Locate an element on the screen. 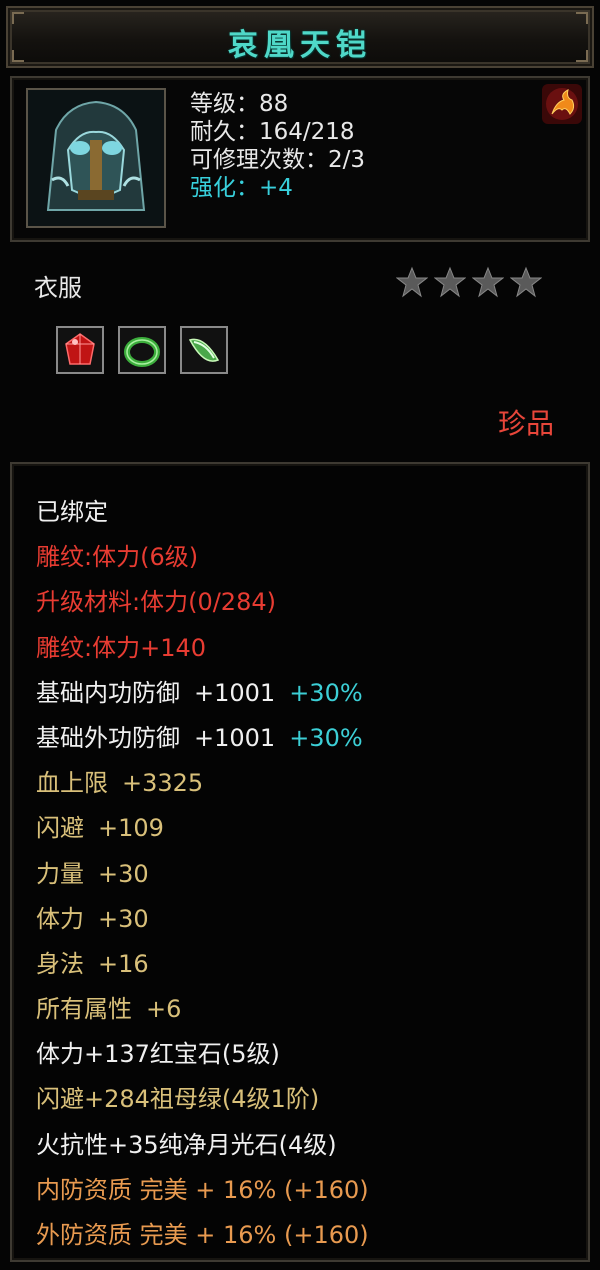 The image size is (600, 1270). hp-line: 血上限 +3325 is located at coordinates (120, 783).